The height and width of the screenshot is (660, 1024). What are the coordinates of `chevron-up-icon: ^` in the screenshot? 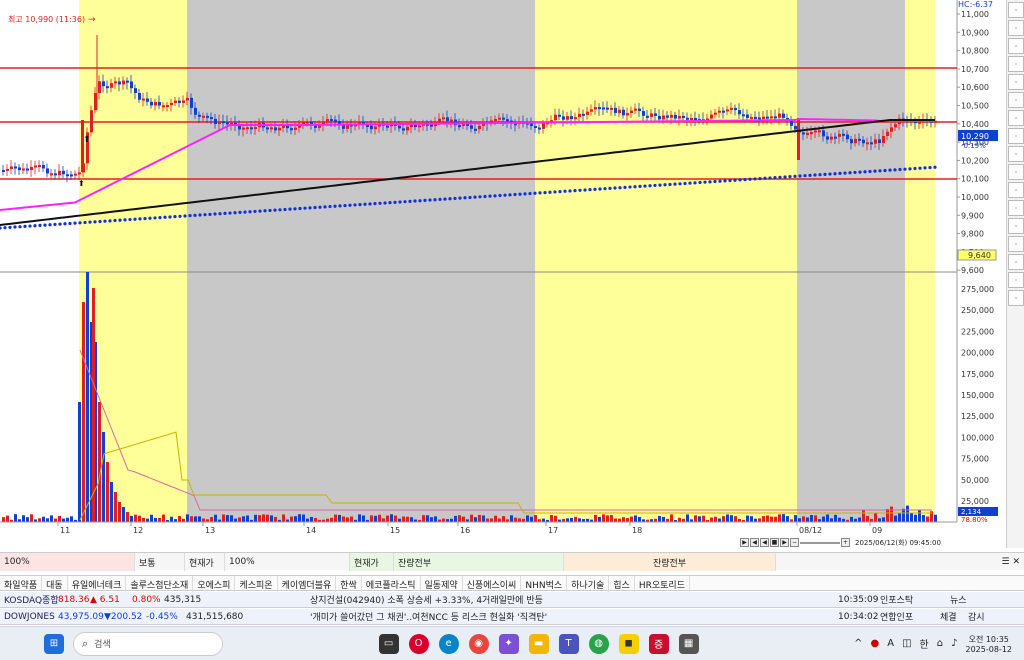 It's located at (858, 643).